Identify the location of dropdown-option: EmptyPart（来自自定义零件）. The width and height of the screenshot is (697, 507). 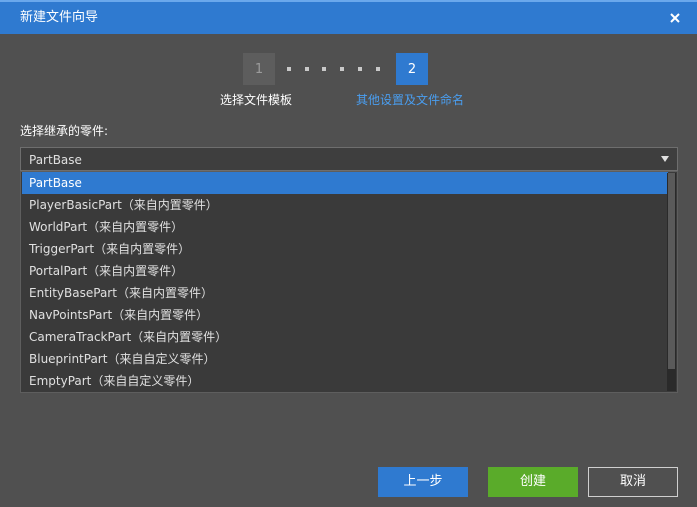
(345, 381).